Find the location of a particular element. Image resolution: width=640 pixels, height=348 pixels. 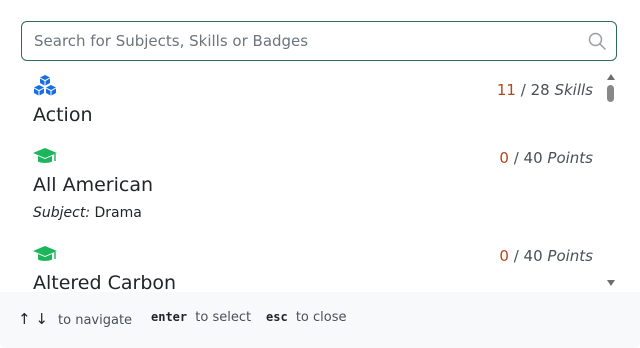

search-box is located at coordinates (319, 41).